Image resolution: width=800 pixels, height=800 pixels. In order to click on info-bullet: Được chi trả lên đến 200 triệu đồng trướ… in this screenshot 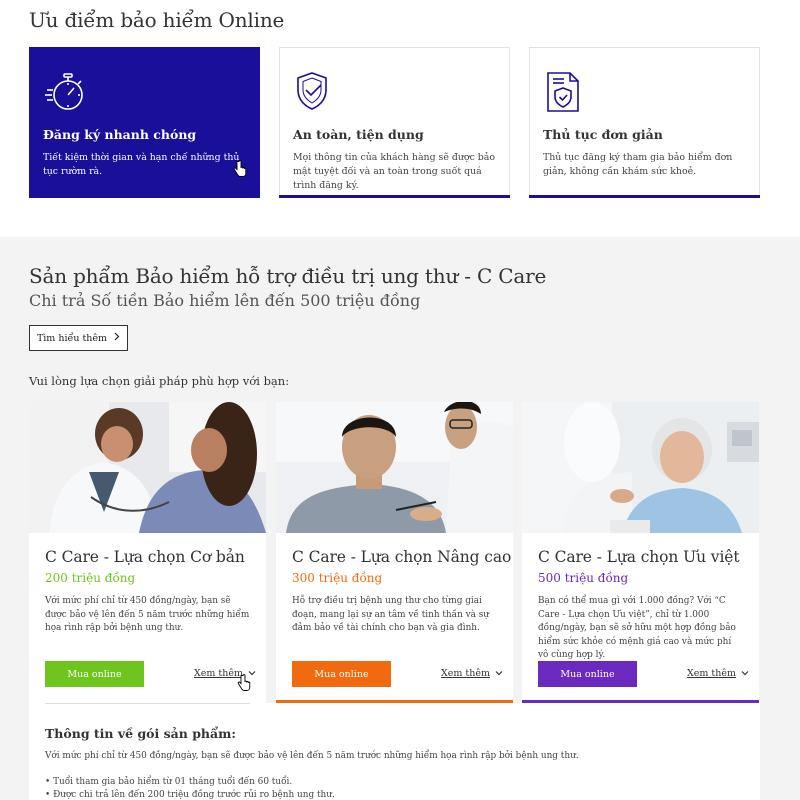, I will do `click(190, 794)`.